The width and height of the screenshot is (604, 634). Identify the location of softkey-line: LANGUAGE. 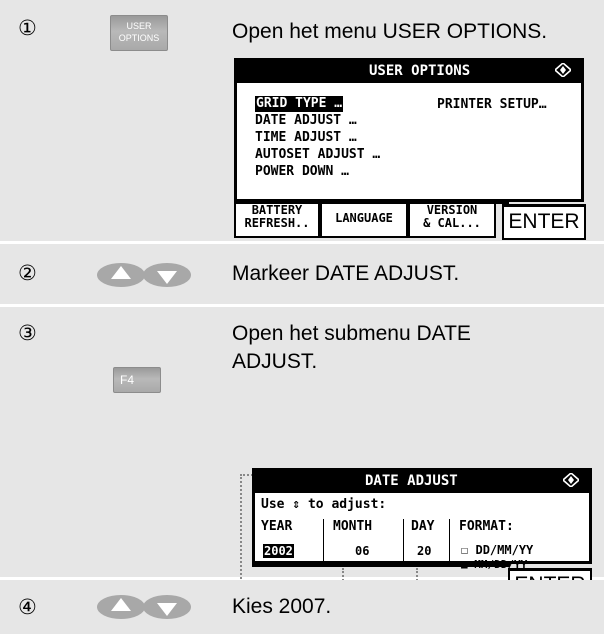
(364, 218).